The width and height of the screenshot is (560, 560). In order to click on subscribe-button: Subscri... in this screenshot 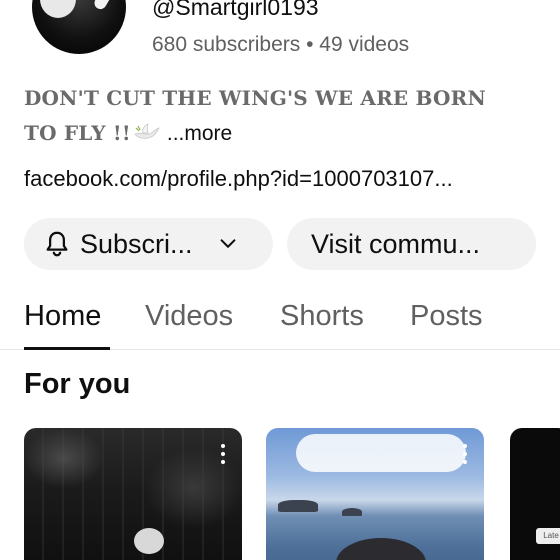, I will do `click(148, 244)`.